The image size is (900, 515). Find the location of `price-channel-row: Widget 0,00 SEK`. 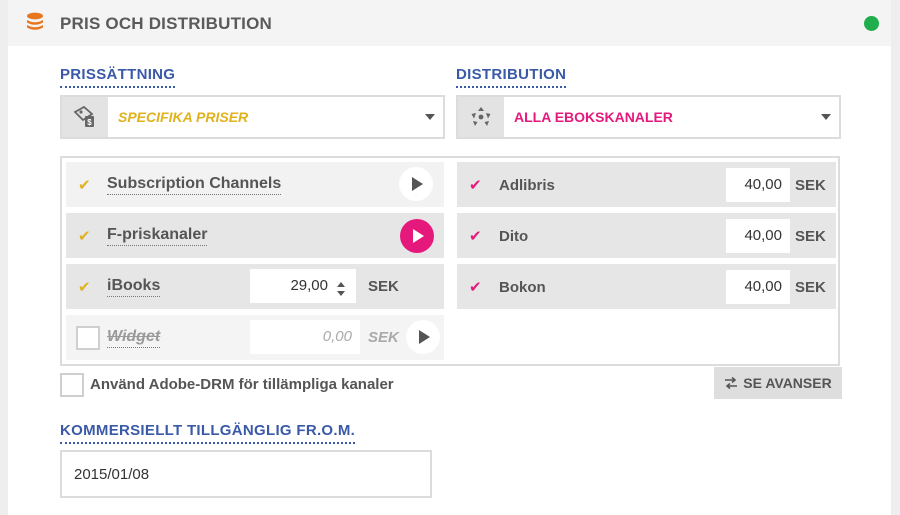

price-channel-row: Widget 0,00 SEK is located at coordinates (255, 337).